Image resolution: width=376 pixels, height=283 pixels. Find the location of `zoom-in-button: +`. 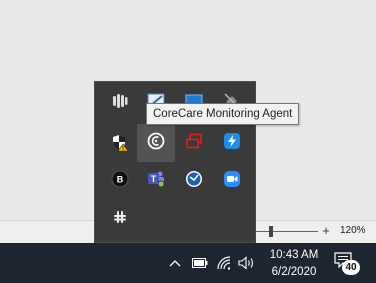

zoom-in-button: + is located at coordinates (326, 230).